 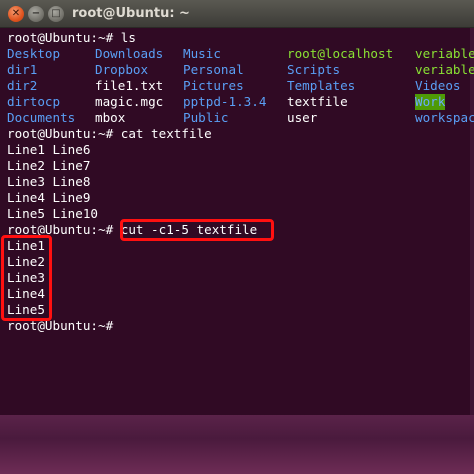 I want to click on close-window-button: ✕, so click(x=16, y=14).